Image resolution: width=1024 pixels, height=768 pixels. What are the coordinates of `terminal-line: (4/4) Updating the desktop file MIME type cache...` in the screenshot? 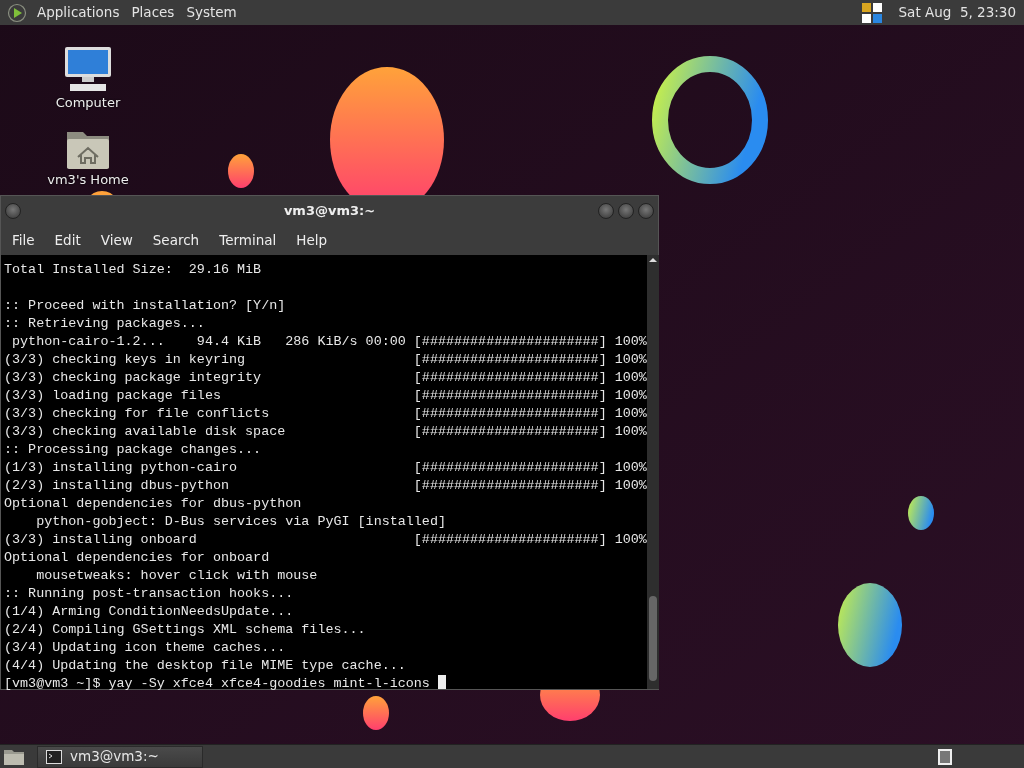 It's located at (205, 666).